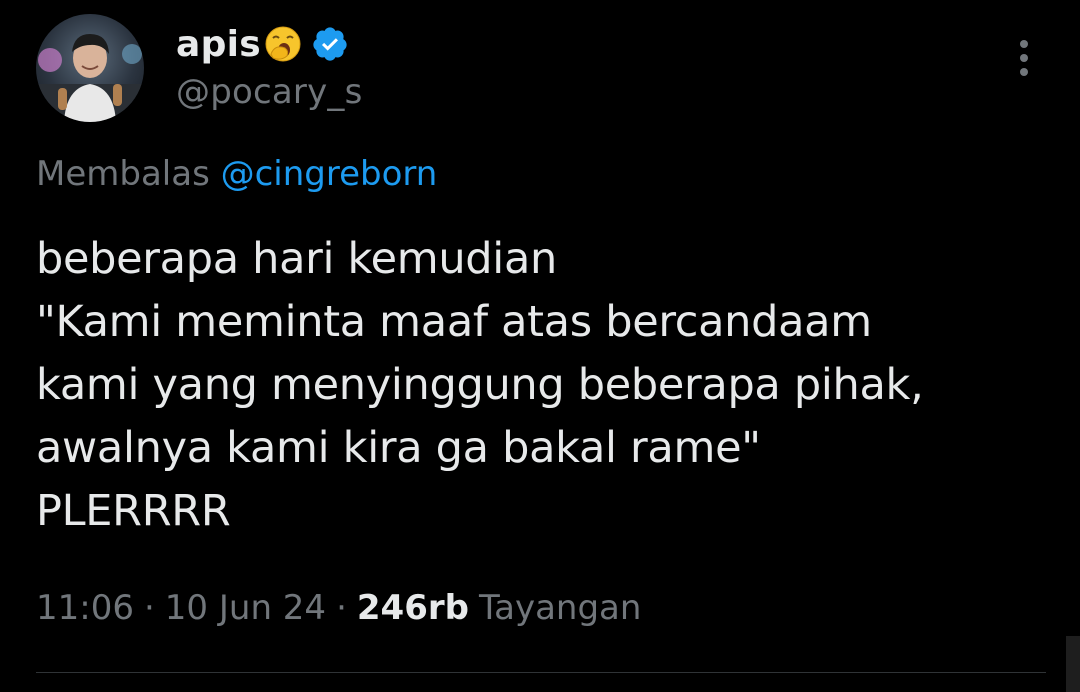 This screenshot has height=692, width=1080. I want to click on tweet-date: 10 Jun 24, so click(245, 608).